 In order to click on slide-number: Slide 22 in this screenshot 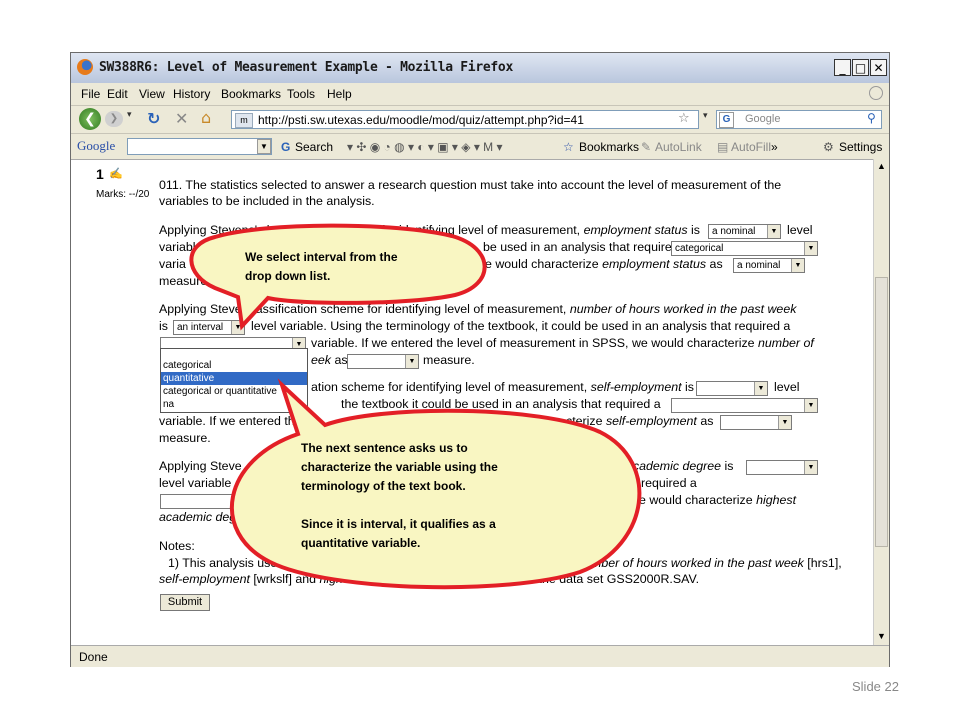, I will do `click(875, 686)`.